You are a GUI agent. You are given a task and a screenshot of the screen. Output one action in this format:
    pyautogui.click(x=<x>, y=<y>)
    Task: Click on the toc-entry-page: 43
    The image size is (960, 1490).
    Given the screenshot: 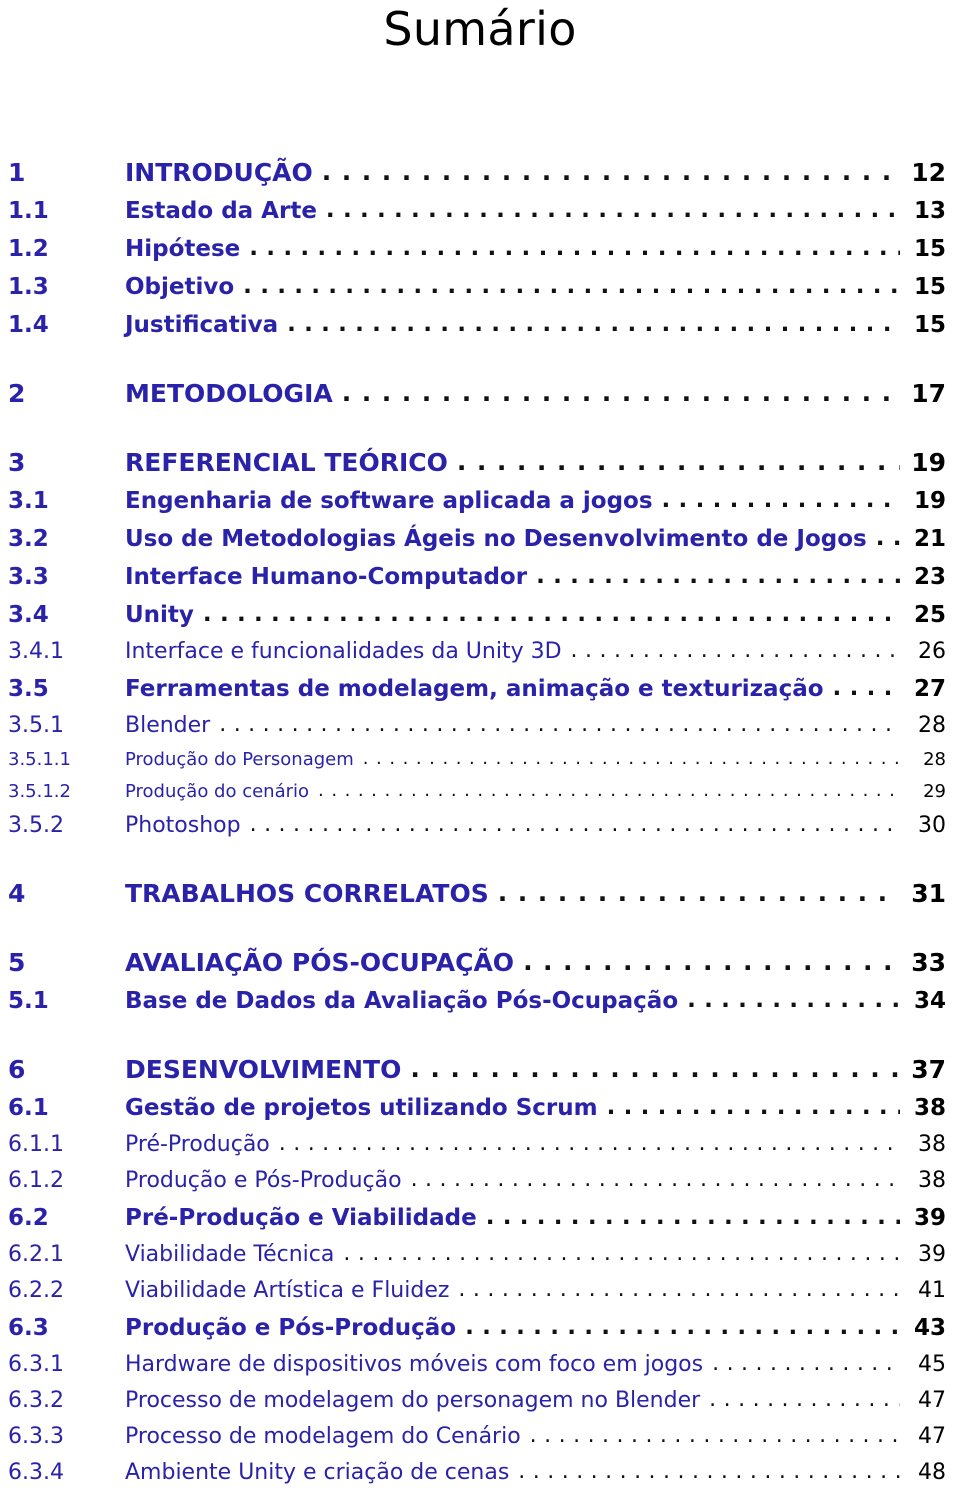 What is the action you would take?
    pyautogui.click(x=929, y=1328)
    